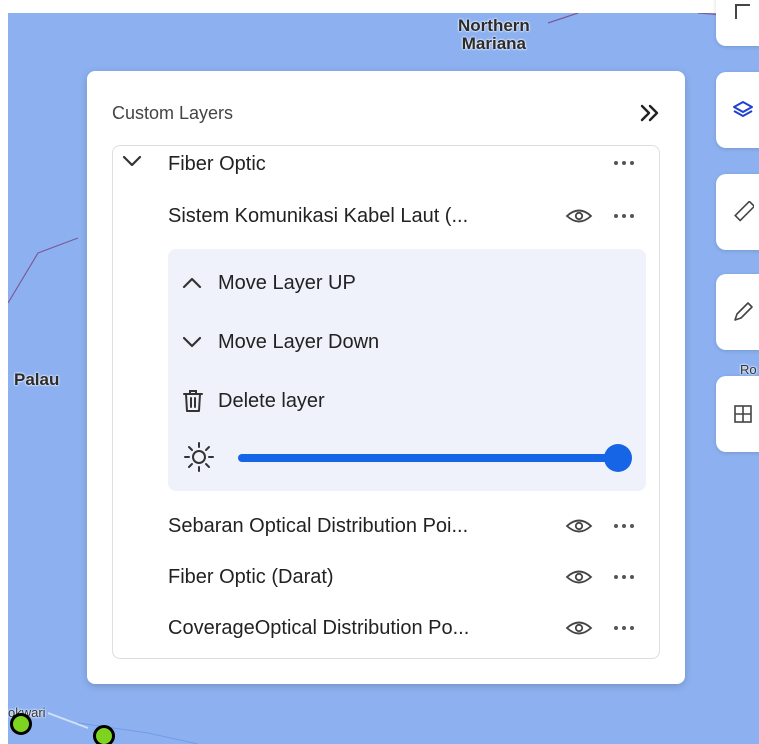 This screenshot has width=759, height=744. I want to click on opacity-slider-row, so click(407, 457).